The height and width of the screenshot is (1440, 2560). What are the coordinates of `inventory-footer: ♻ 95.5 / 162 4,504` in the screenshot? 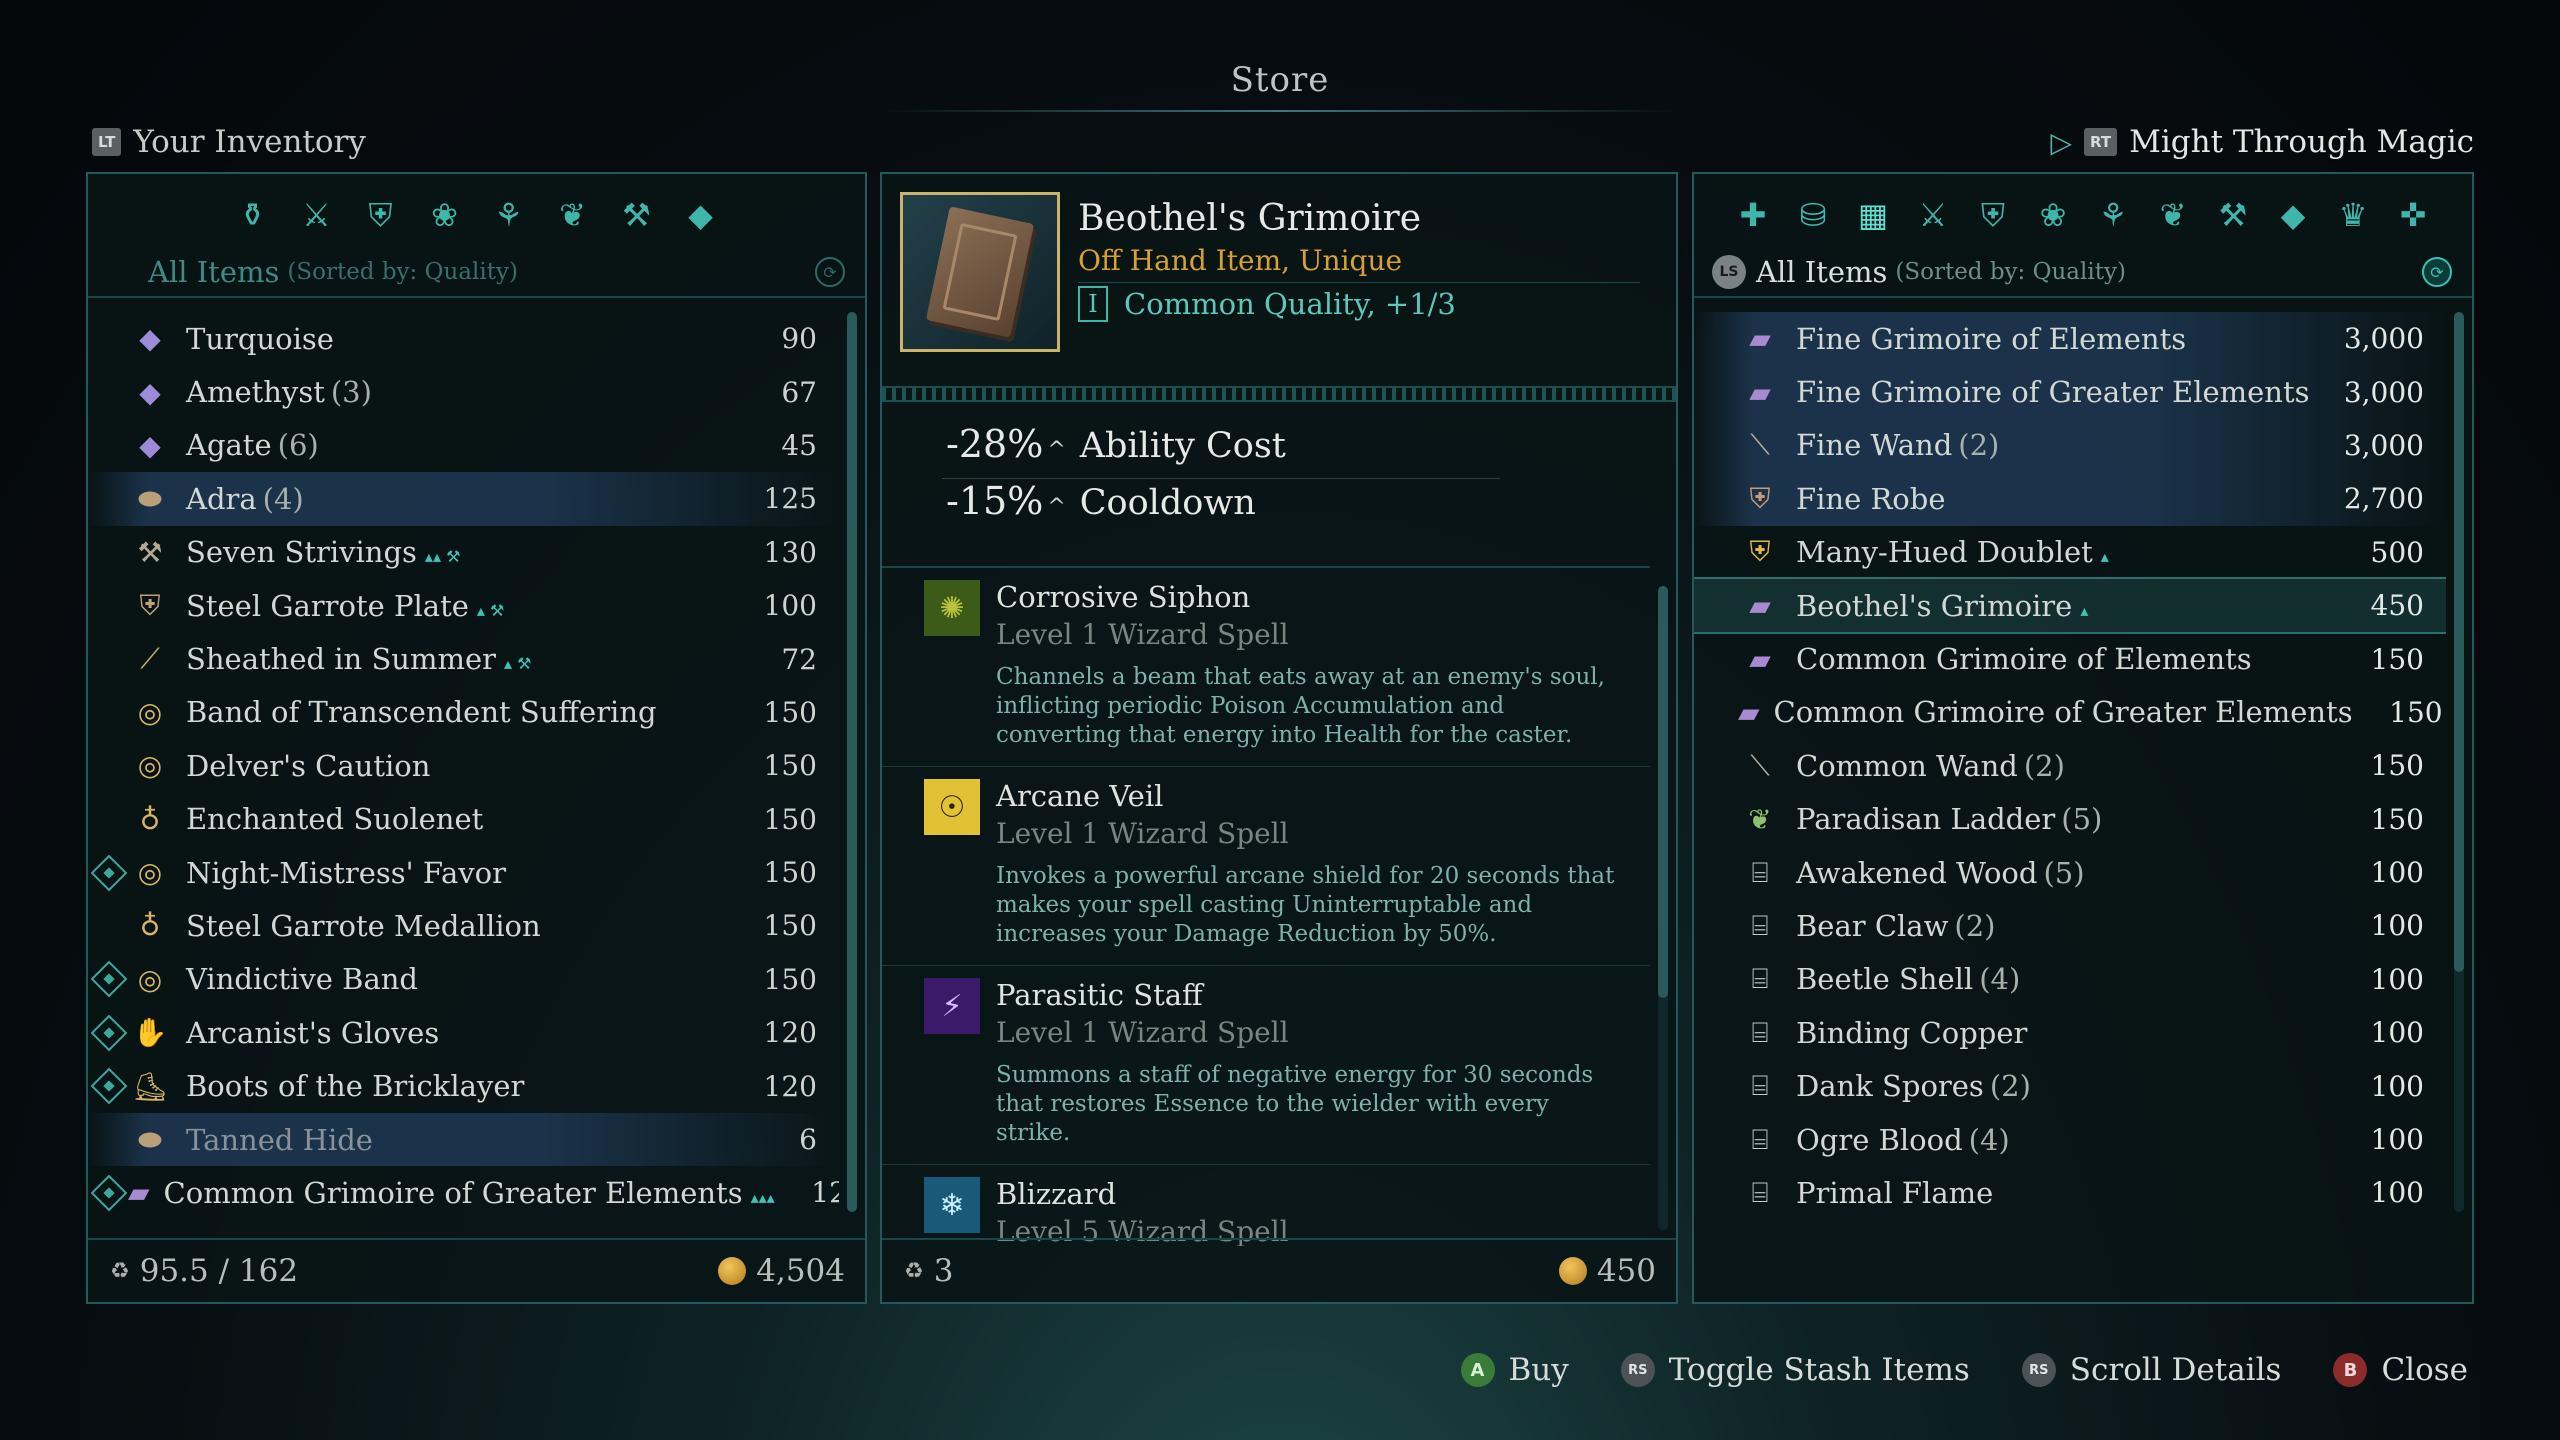 It's located at (476, 1270).